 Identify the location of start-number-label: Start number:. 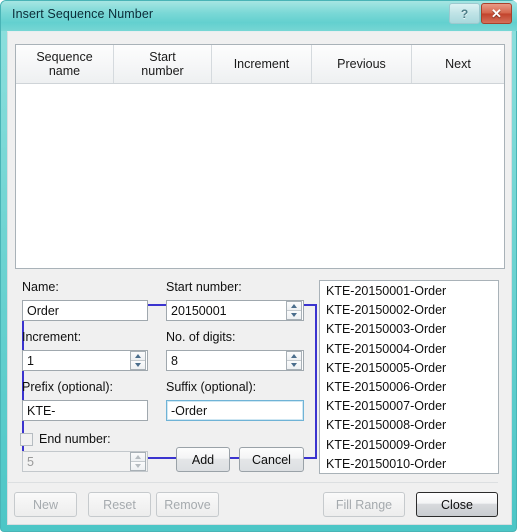
(204, 287).